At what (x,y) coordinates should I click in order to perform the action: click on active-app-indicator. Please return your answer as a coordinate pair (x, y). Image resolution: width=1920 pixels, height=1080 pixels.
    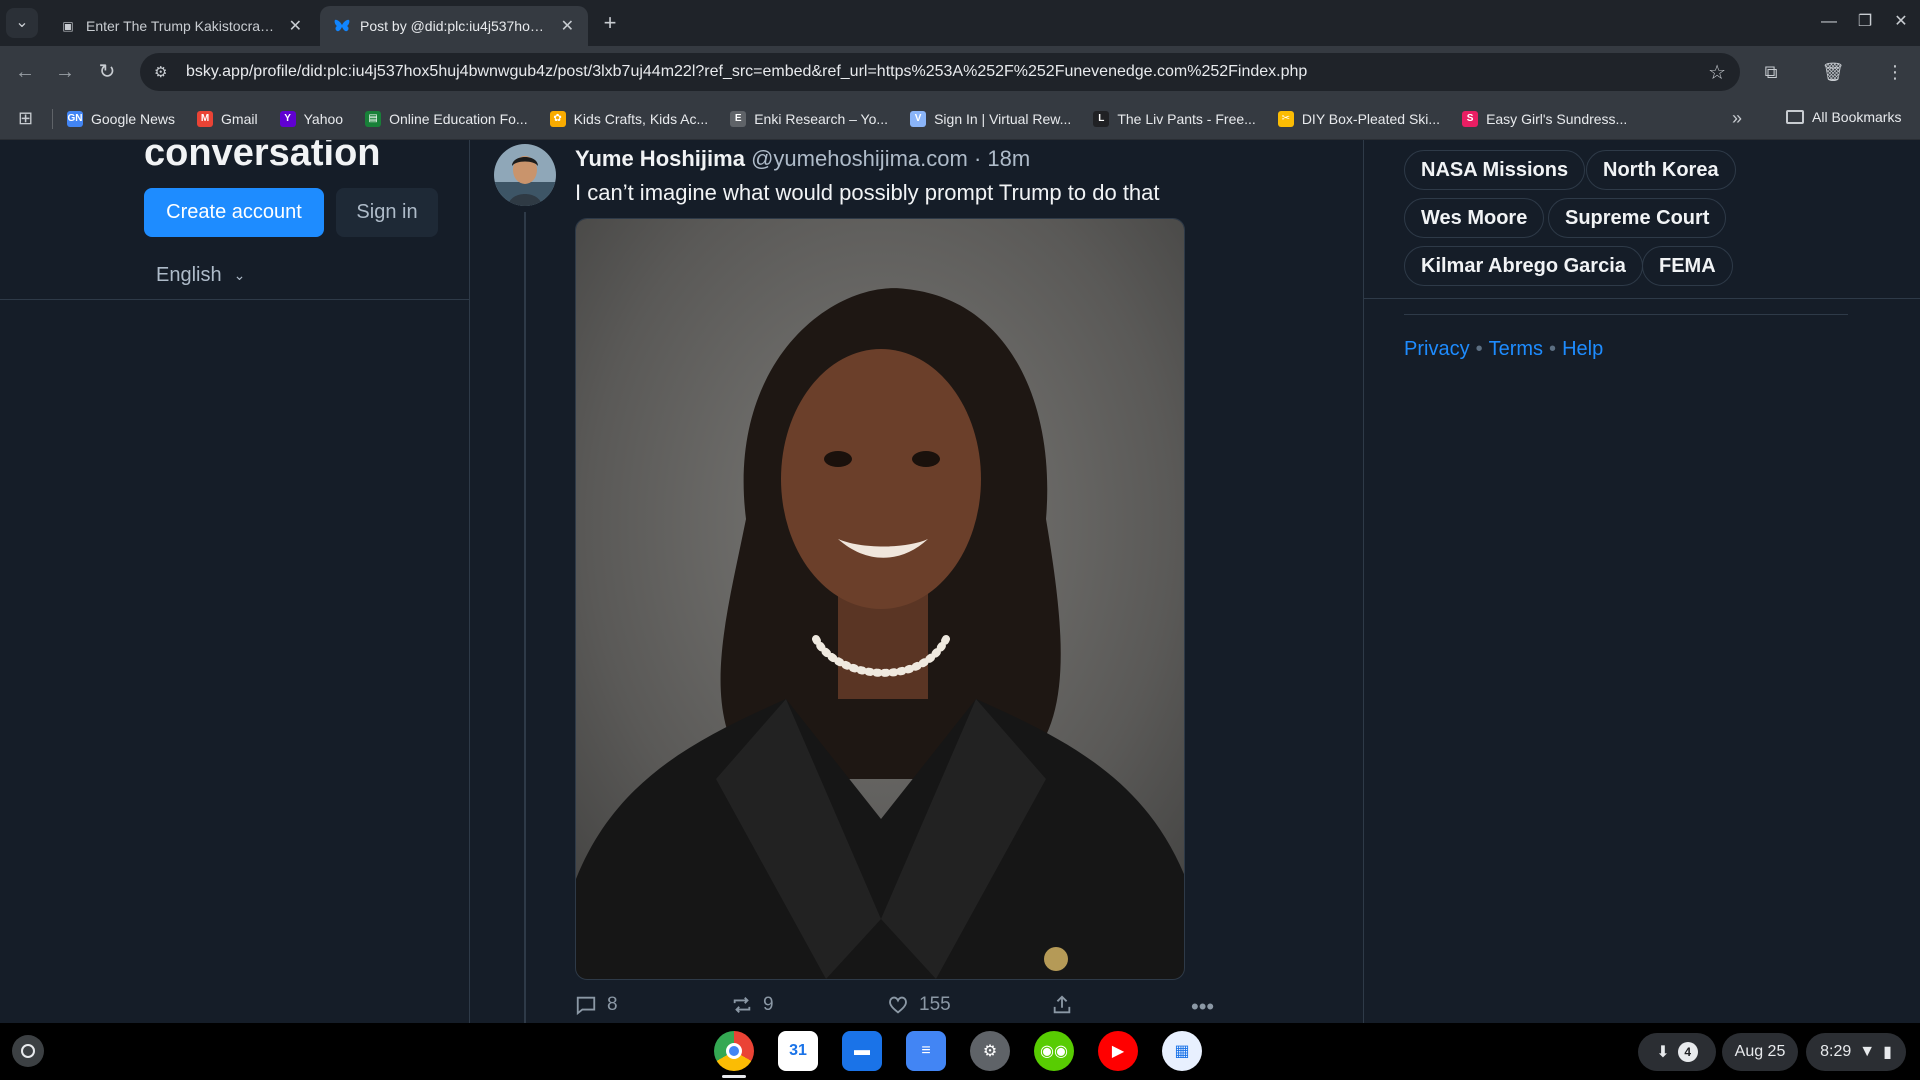
    Looking at the image, I should click on (734, 1076).